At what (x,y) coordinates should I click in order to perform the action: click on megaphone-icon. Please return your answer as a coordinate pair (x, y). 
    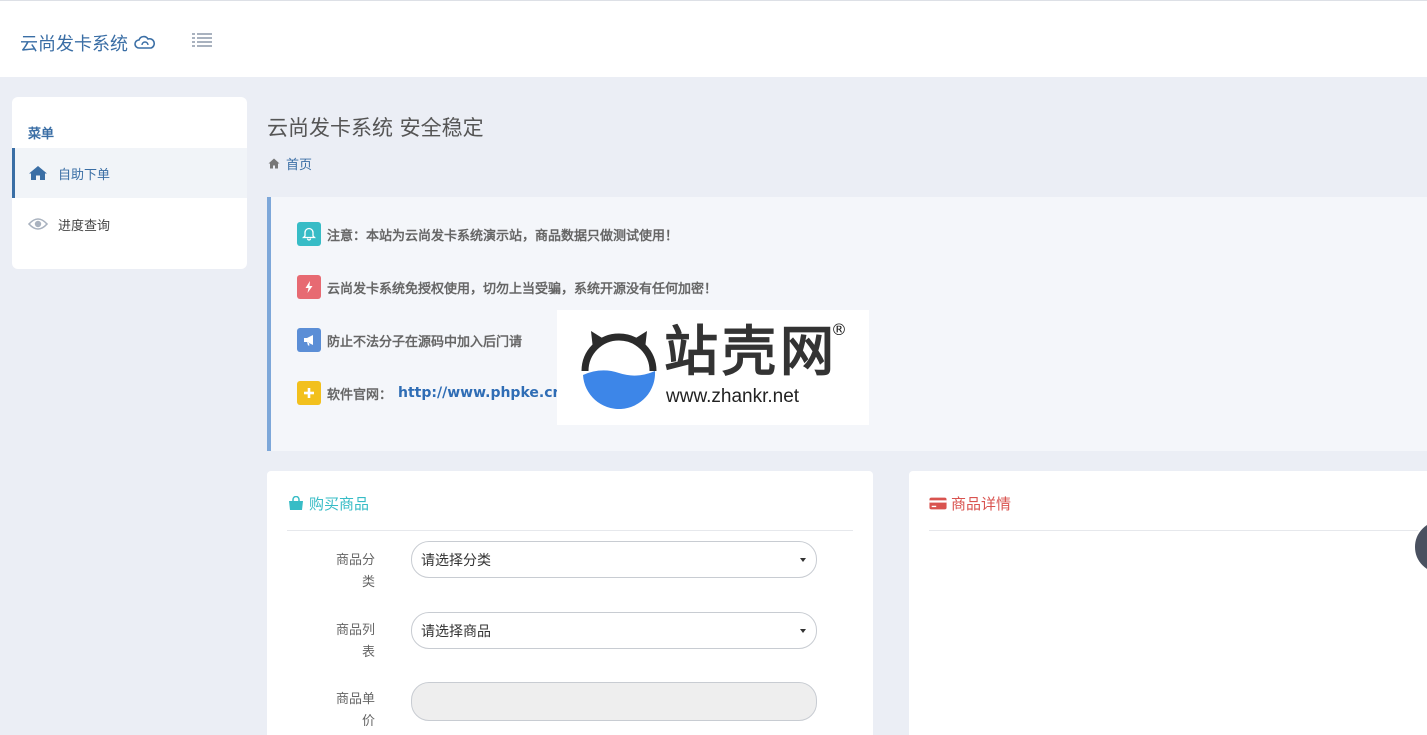
    Looking at the image, I should click on (309, 340).